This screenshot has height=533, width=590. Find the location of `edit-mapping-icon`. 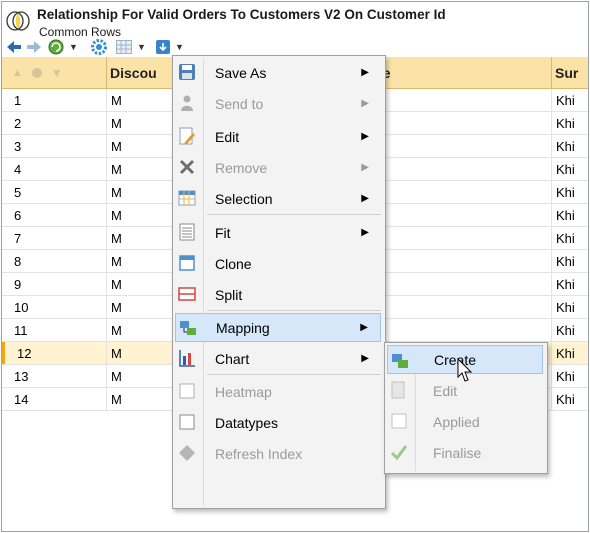

edit-mapping-icon is located at coordinates (398, 390).